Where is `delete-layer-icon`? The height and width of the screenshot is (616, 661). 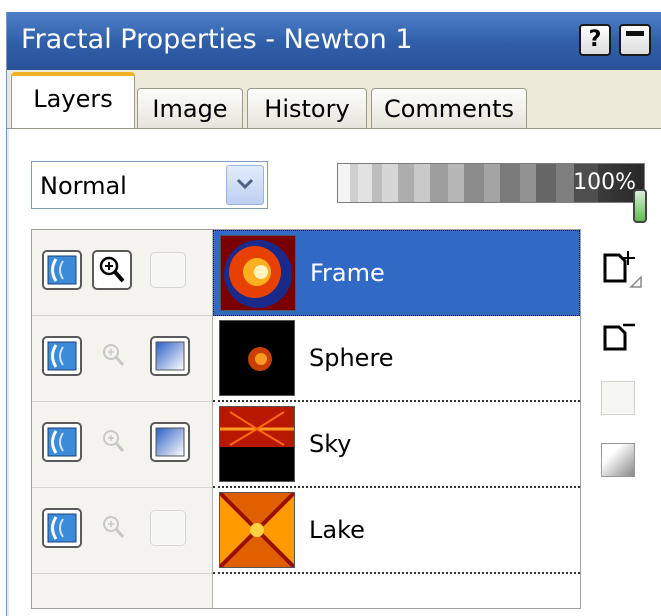
delete-layer-icon is located at coordinates (621, 336).